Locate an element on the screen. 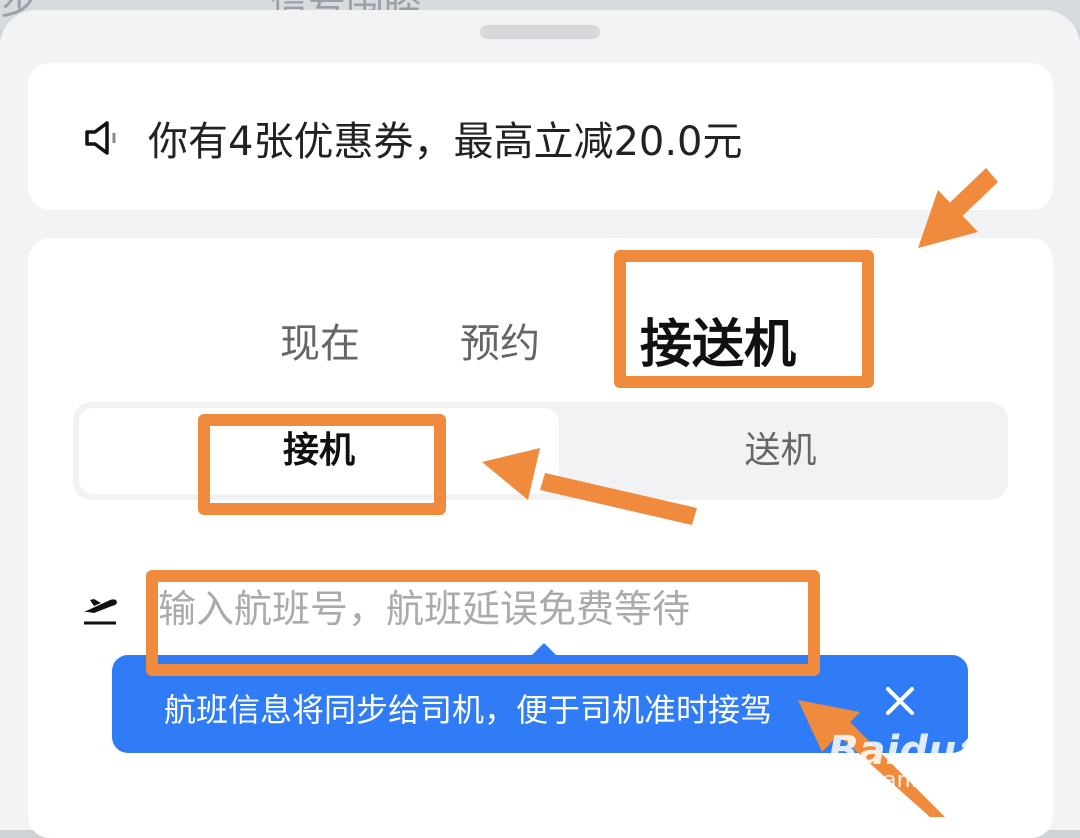 The image size is (1080, 838). tab-now: 现在 is located at coordinates (320, 340).